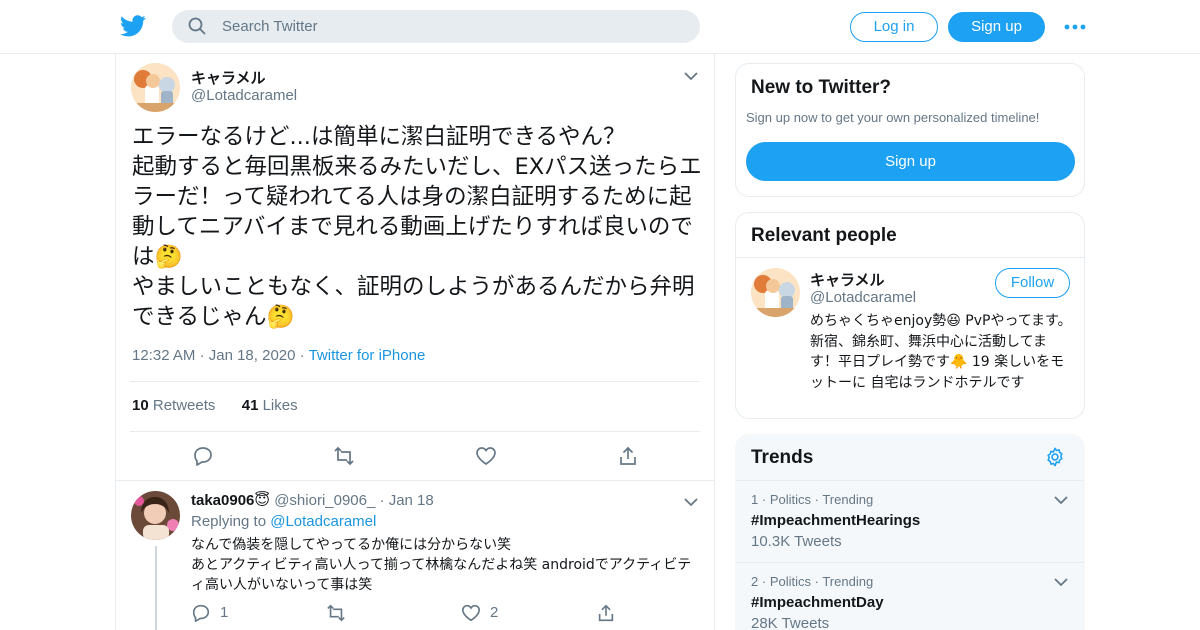 This screenshot has width=1200, height=630. Describe the element at coordinates (755, 499) in the screenshot. I see `trend-rank: 1` at that location.